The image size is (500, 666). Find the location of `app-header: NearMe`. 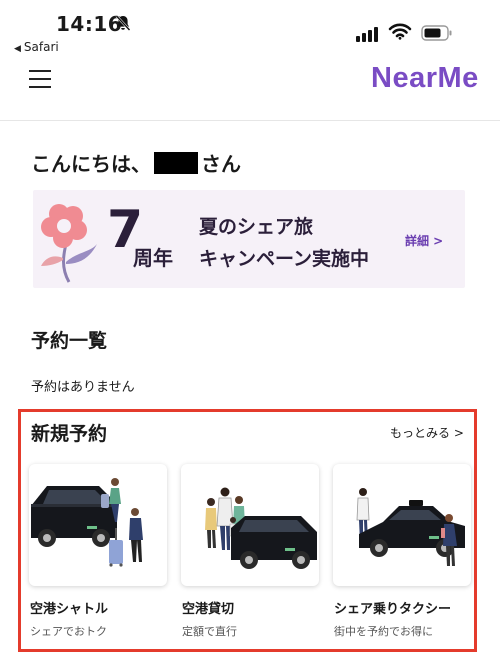

app-header: NearMe is located at coordinates (250, 89).